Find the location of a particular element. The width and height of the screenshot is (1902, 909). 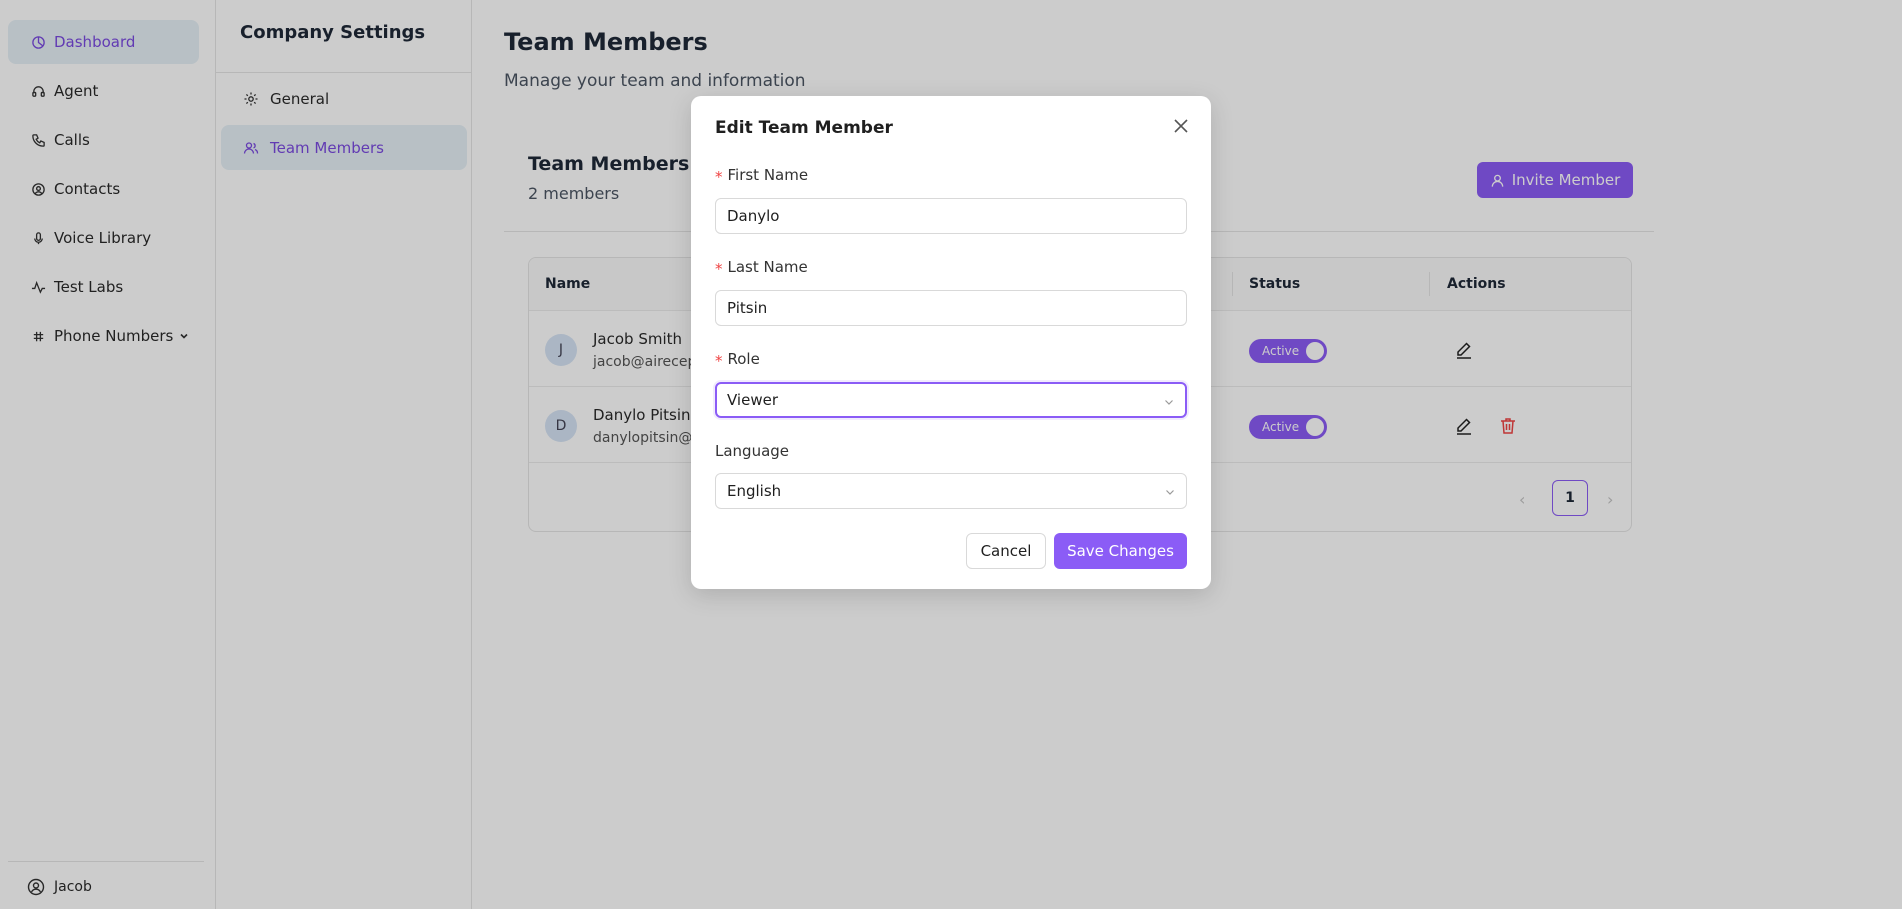

role-label: * Role is located at coordinates (737, 360).